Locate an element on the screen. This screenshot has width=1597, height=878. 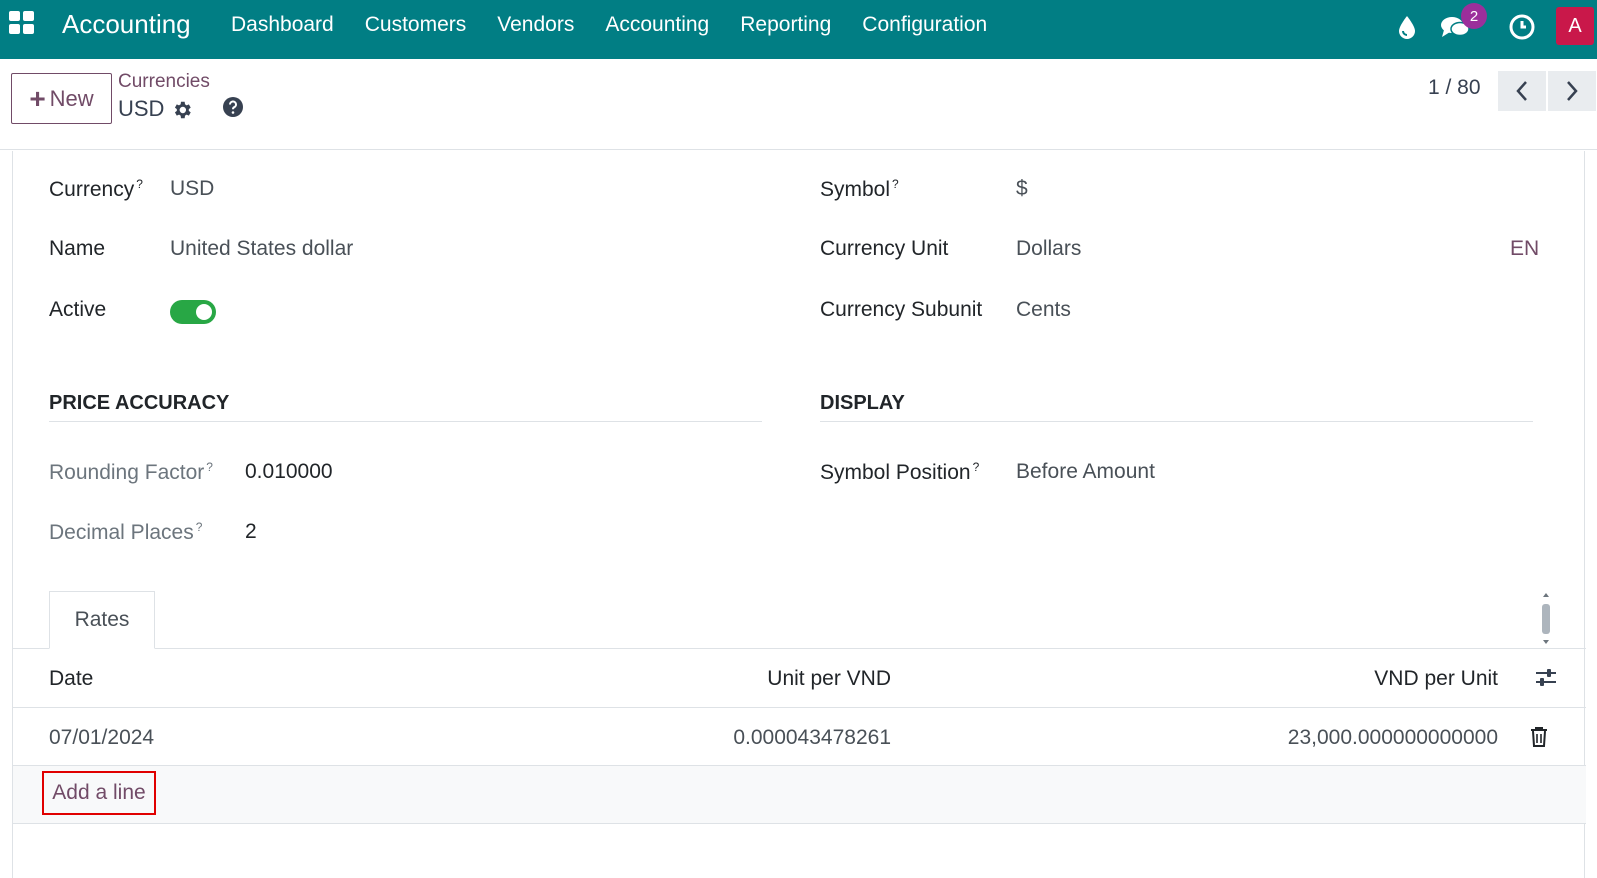
chevron-left-icon is located at coordinates (1521, 91).